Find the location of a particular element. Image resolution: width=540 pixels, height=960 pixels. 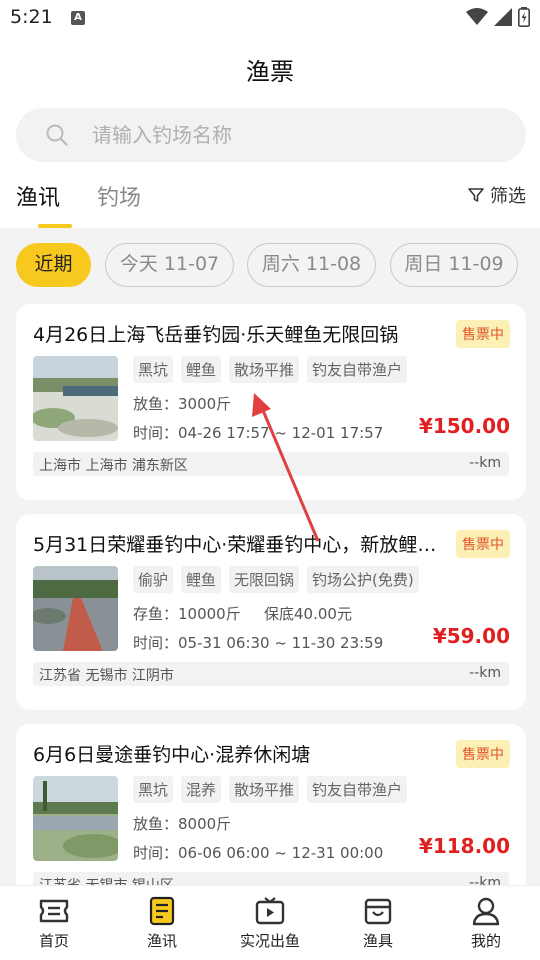

search-icon is located at coordinates (57, 135).